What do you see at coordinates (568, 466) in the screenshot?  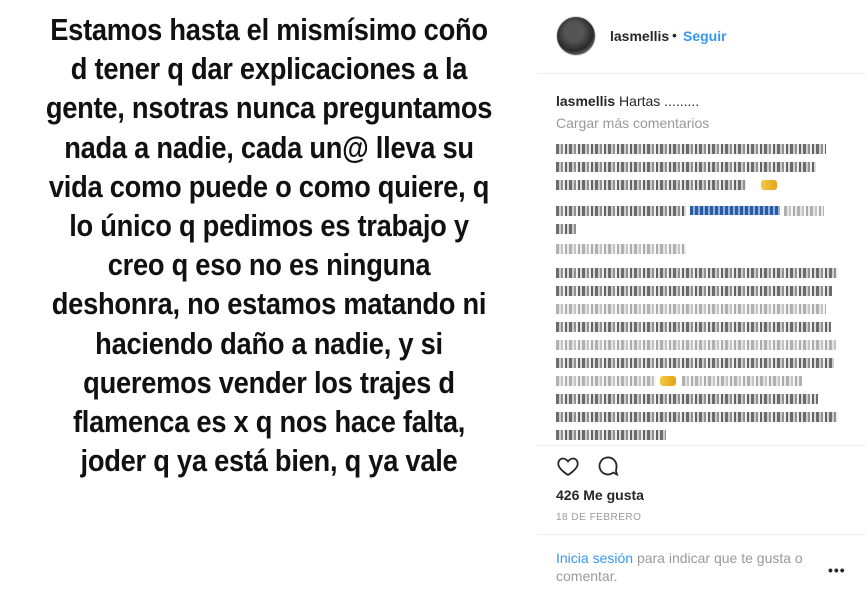 I see `heart-icon` at bounding box center [568, 466].